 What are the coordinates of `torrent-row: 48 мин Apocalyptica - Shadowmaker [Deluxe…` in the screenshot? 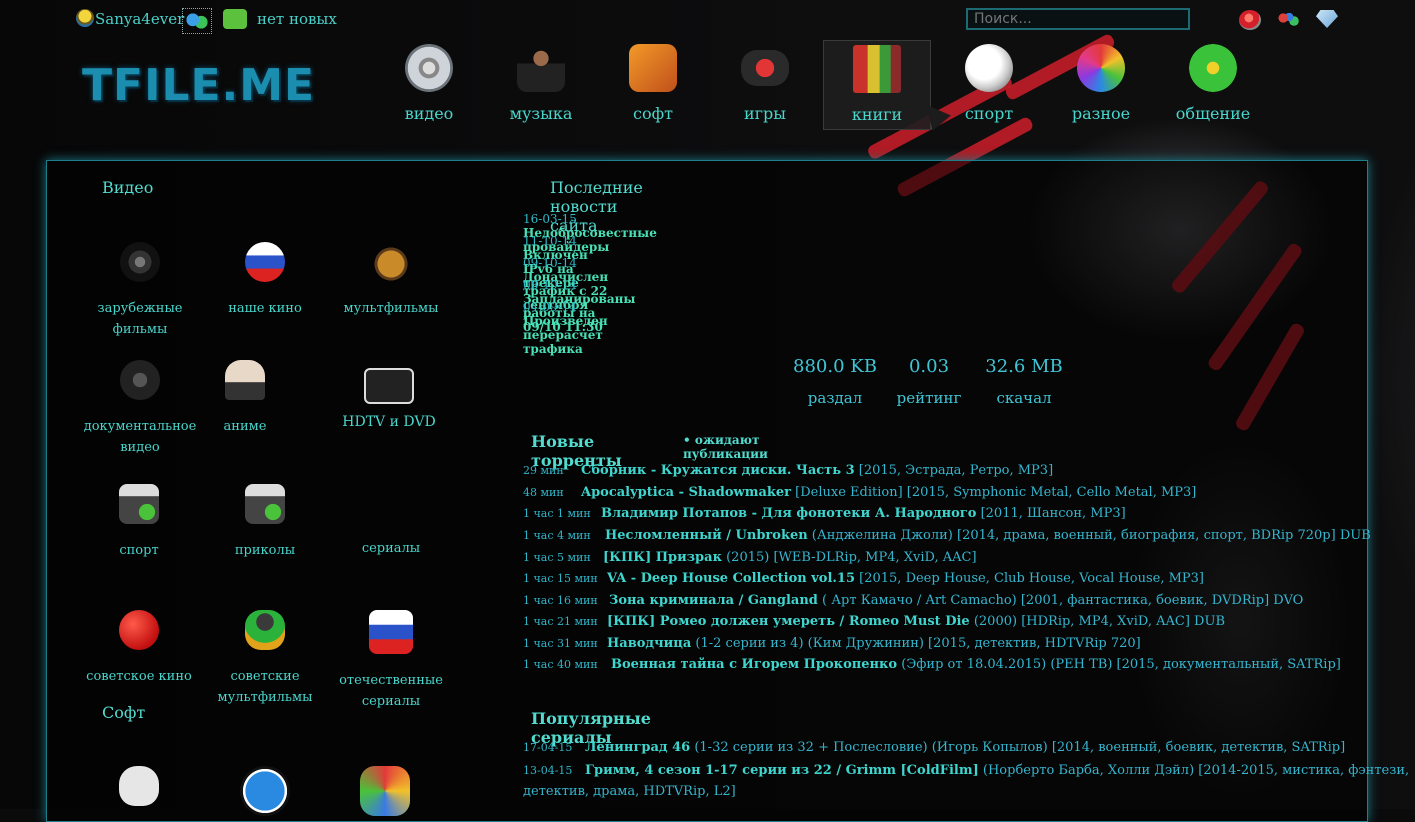 It's located at (859, 492).